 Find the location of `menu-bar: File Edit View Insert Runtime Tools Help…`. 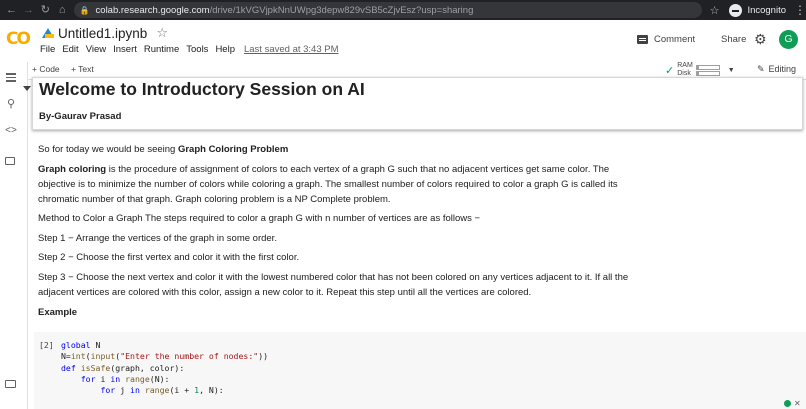

menu-bar: File Edit View Insert Runtime Tools Help… is located at coordinates (193, 49).